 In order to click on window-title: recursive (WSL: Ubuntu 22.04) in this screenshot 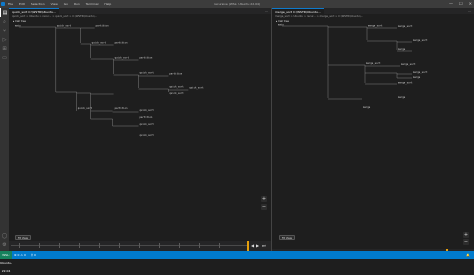, I will do `click(237, 4)`.